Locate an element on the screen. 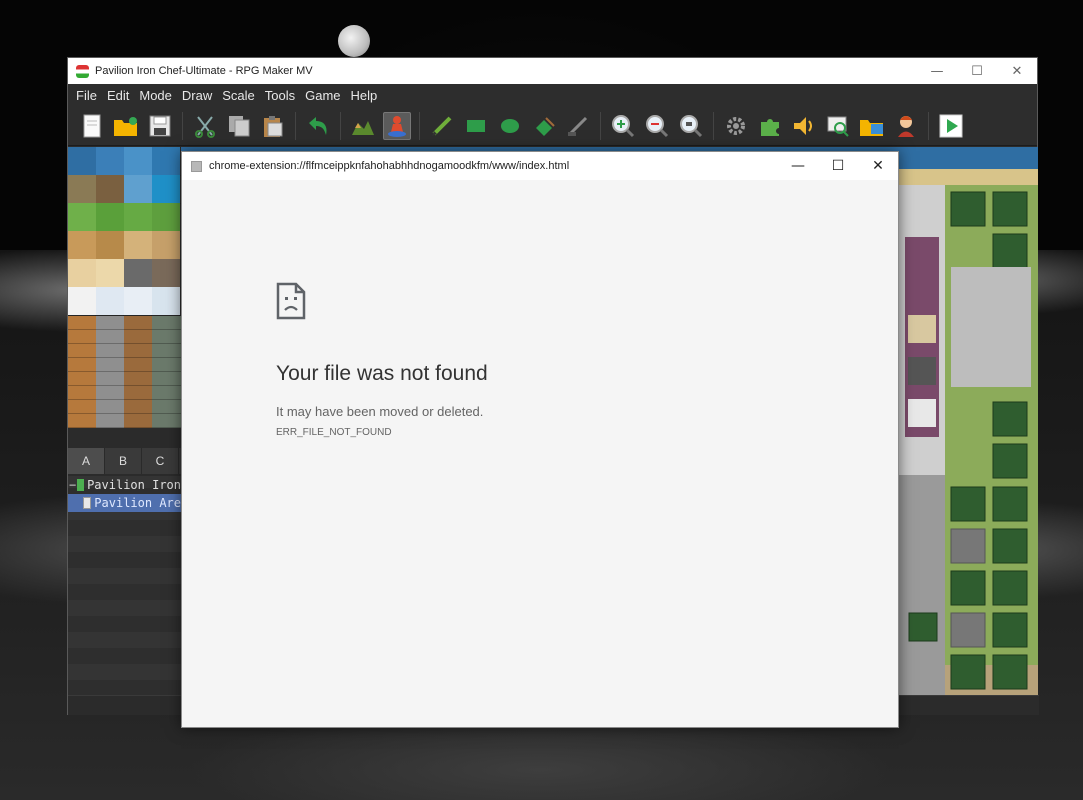 Image resolution: width=1083 pixels, height=800 pixels. tree-item-project: − Pavilion Iron is located at coordinates (124, 485).